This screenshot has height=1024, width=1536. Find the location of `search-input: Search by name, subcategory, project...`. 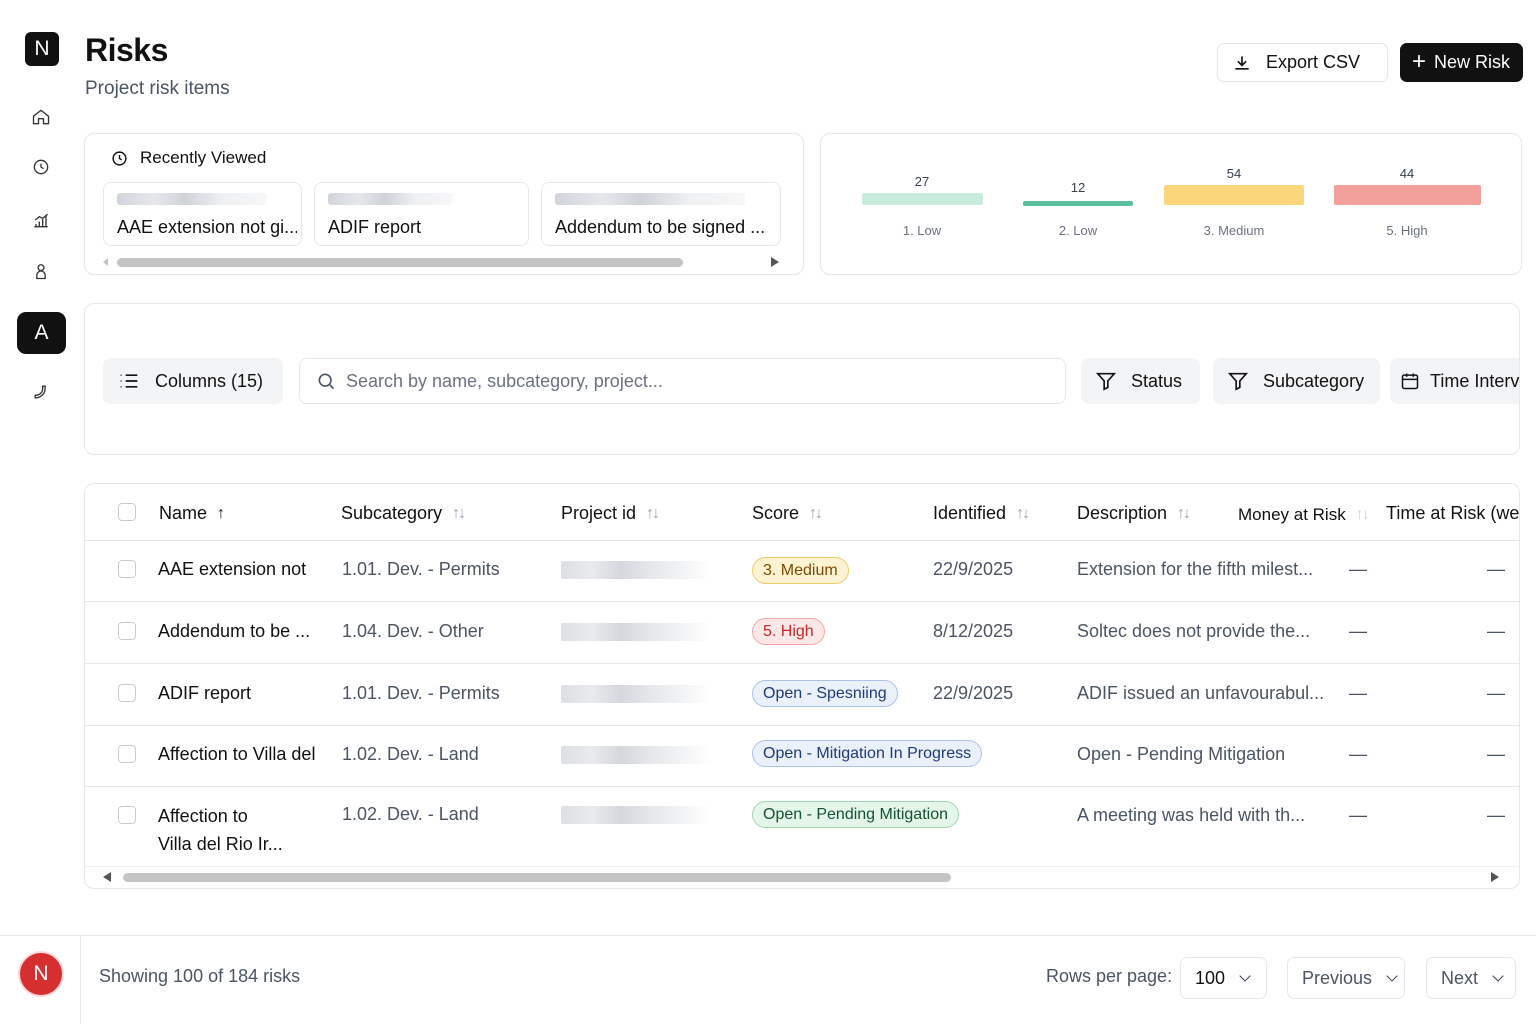

search-input: Search by name, subcategory, project... is located at coordinates (682, 381).